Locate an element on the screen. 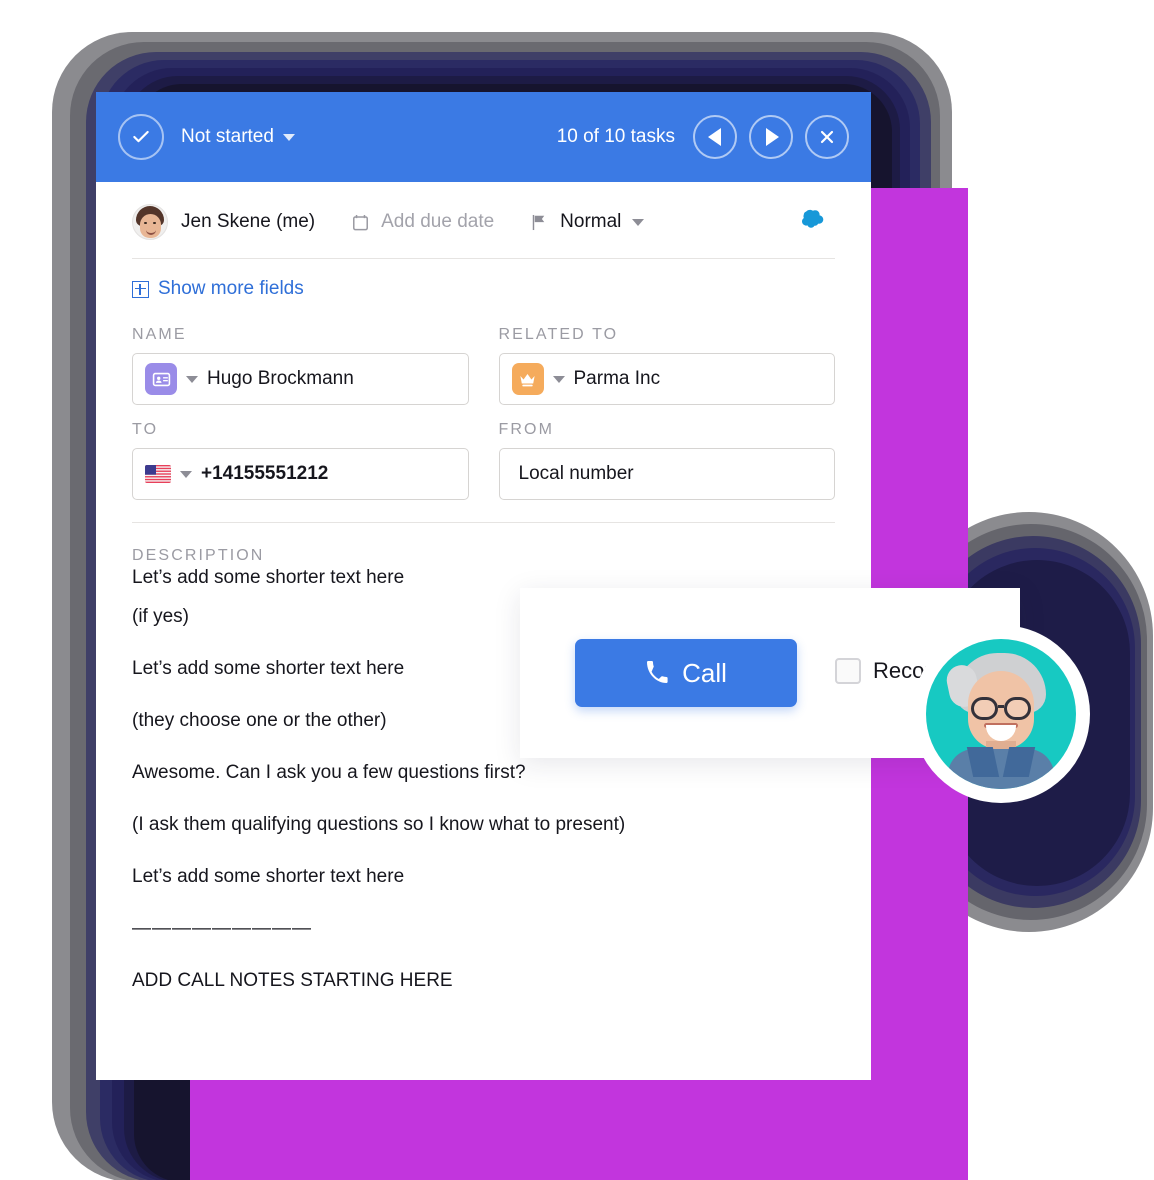  status-dropdown: Not started is located at coordinates (238, 137).